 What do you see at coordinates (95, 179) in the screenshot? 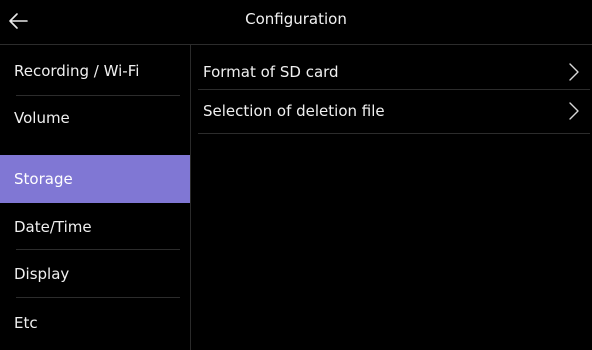
I see `sidebar-item-storage: Storage` at bounding box center [95, 179].